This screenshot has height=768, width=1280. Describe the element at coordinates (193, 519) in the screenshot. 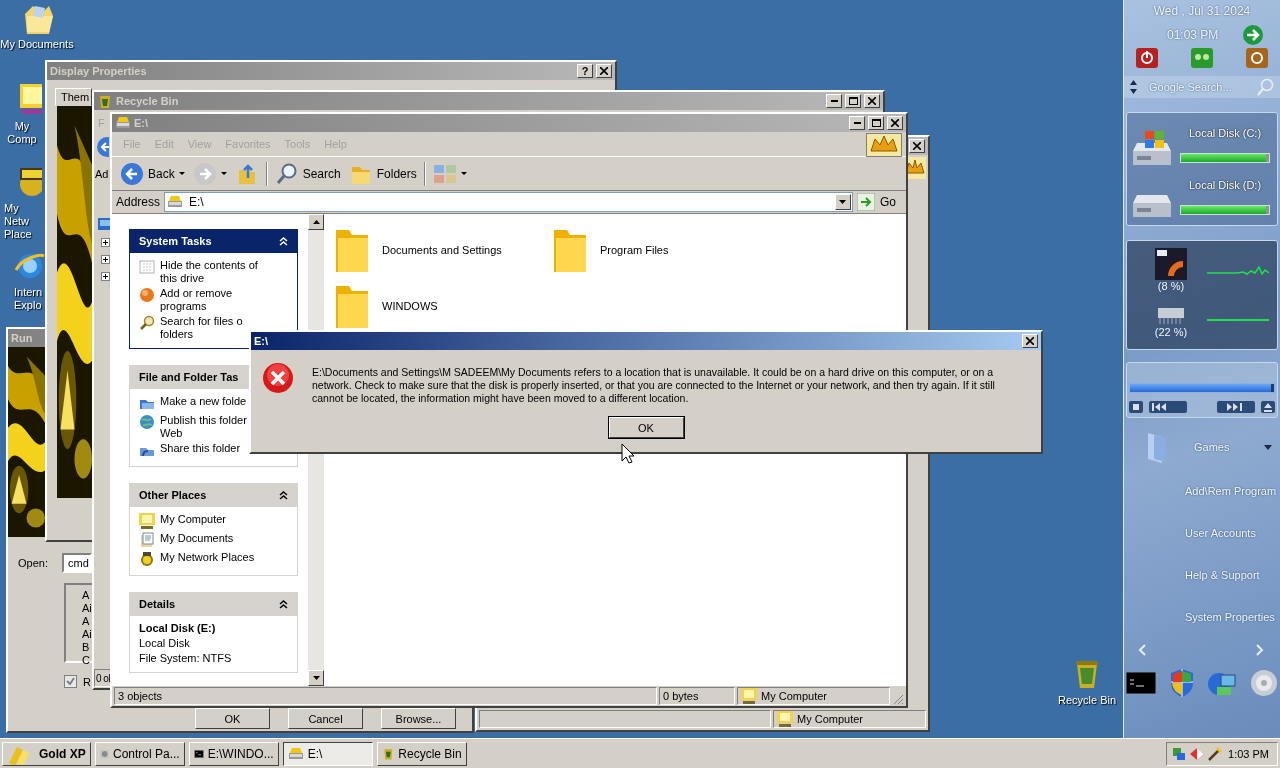

I see `task-link: My Computer` at that location.